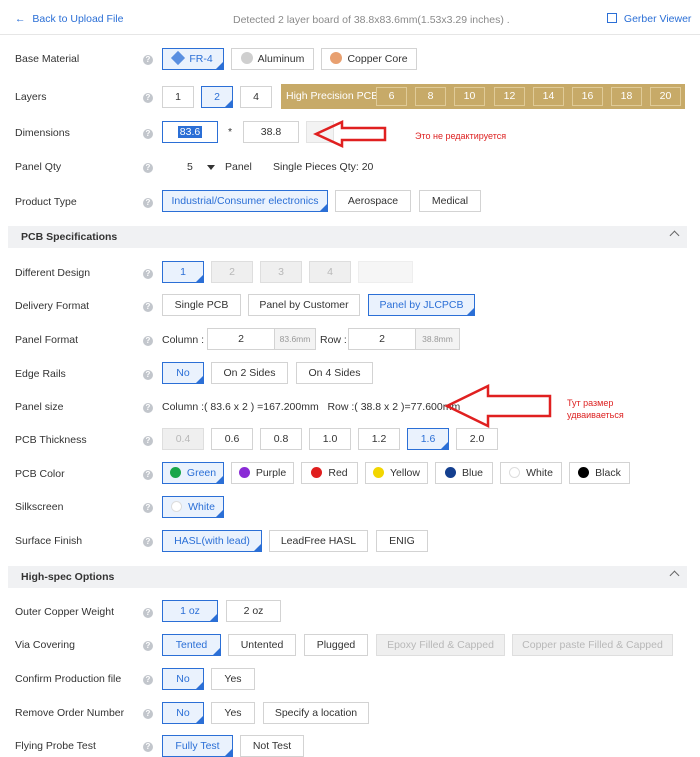 The image size is (700, 757). Describe the element at coordinates (469, 96) in the screenshot. I see `layers-option-10: 10` at that location.